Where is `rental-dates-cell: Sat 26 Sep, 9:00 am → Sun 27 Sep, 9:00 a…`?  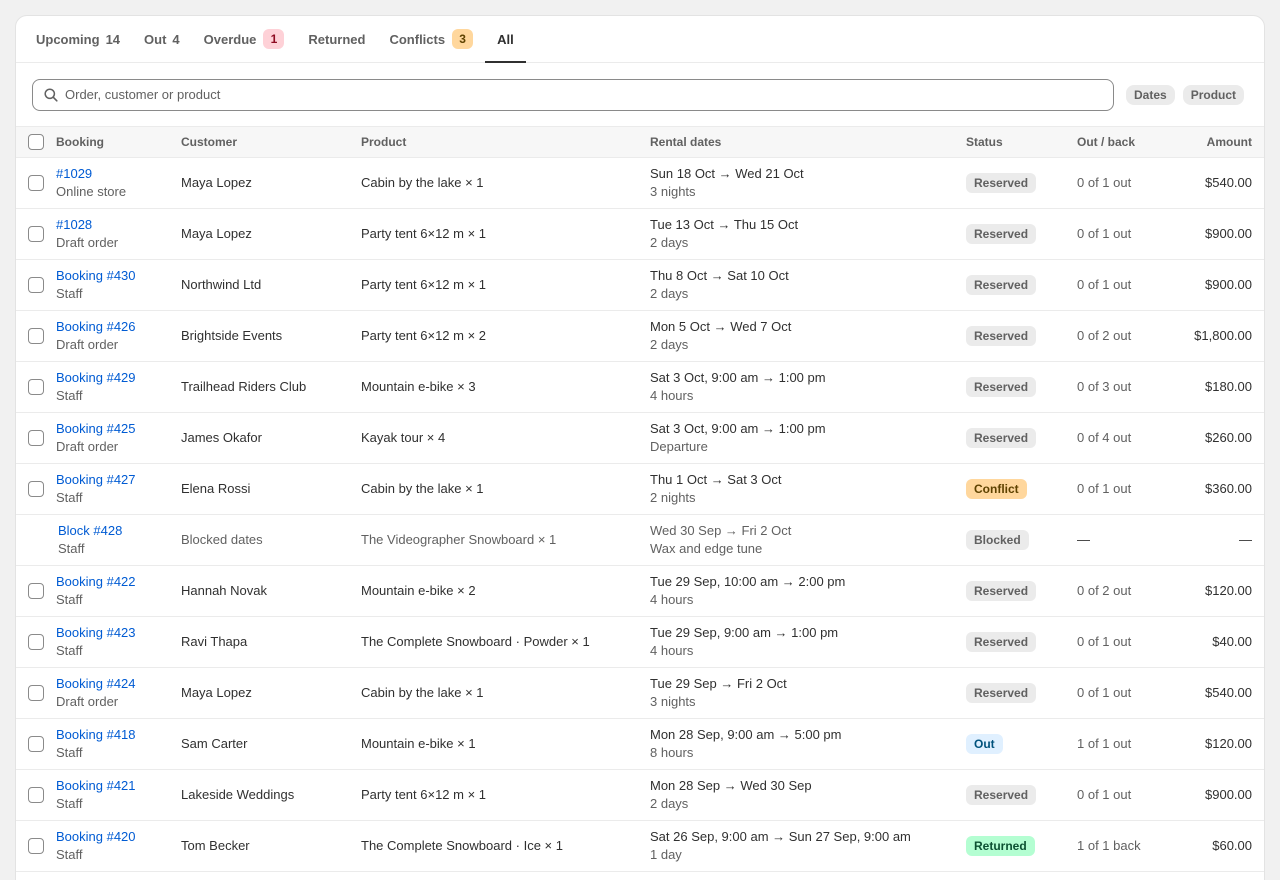
rental-dates-cell: Sat 26 Sep, 9:00 am → Sun 27 Sep, 9:00 a… is located at coordinates (808, 846).